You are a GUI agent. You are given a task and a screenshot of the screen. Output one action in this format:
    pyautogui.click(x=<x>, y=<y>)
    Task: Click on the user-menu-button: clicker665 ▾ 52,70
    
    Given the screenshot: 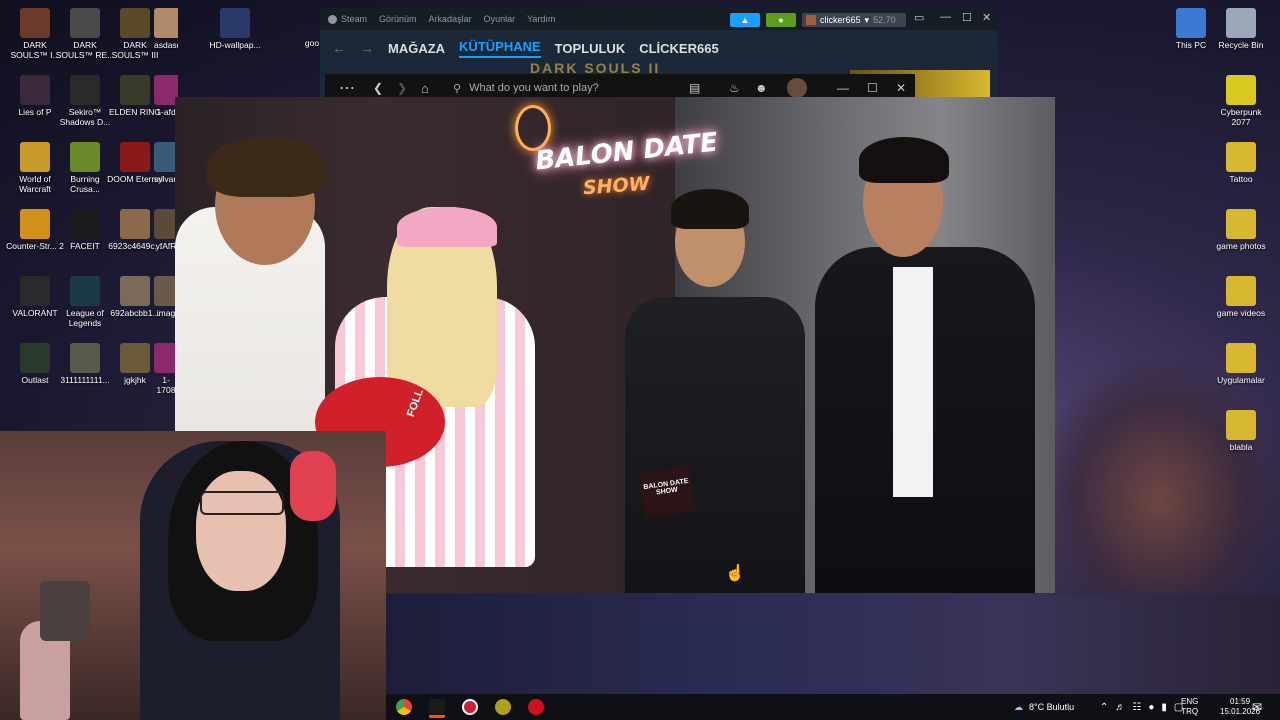 What is the action you would take?
    pyautogui.click(x=854, y=20)
    